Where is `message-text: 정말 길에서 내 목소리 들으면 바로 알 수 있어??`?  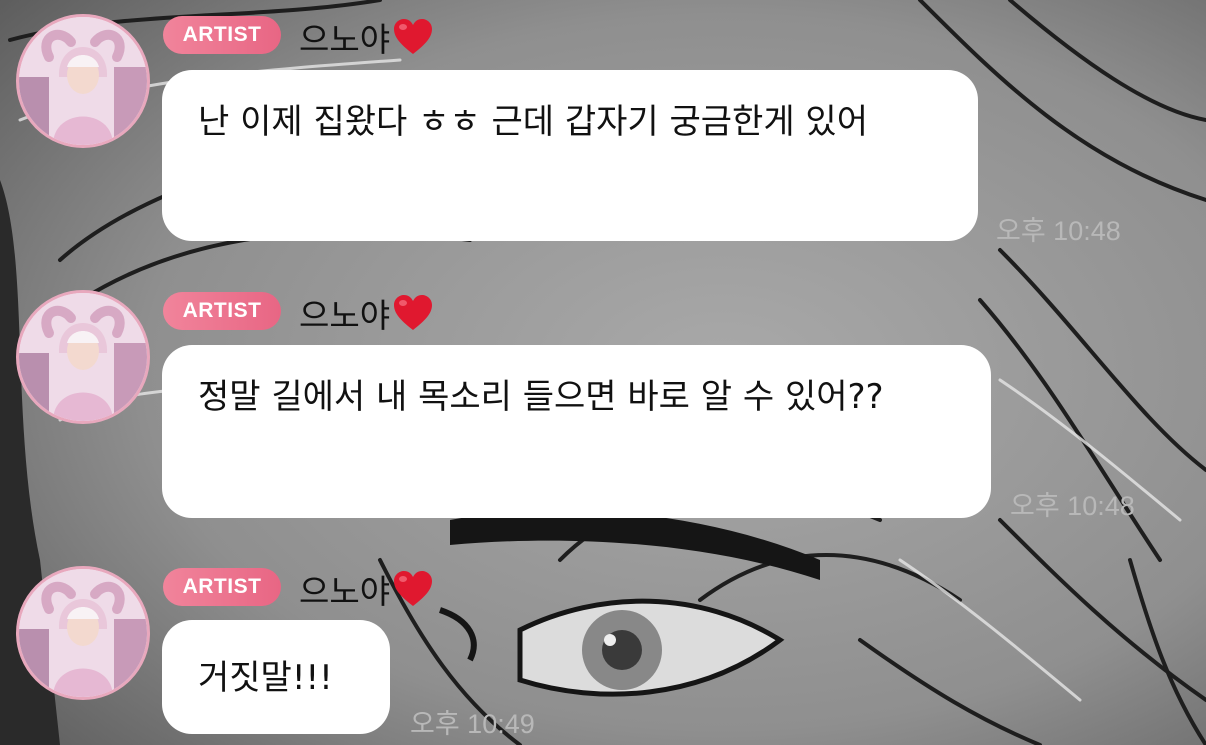 message-text: 정말 길에서 내 목소리 들으면 바로 알 수 있어?? is located at coordinates (541, 397).